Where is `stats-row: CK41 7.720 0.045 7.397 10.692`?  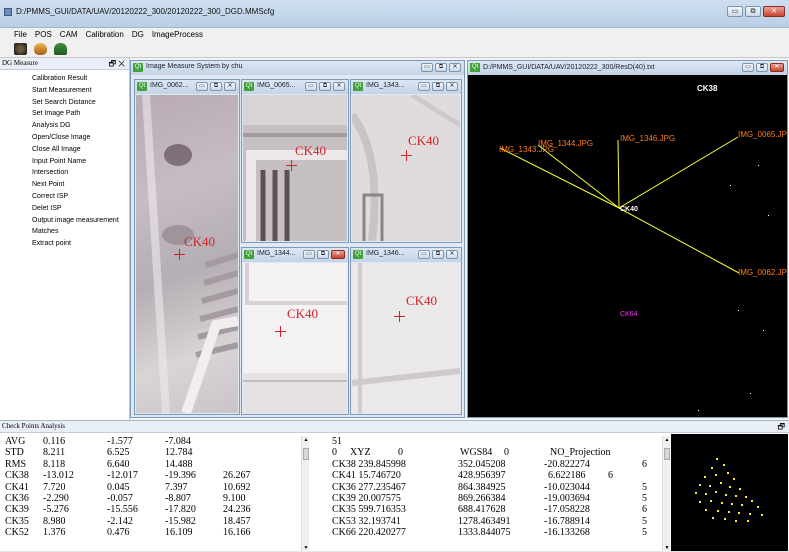
stats-row: CK41 7.720 0.045 7.397 10.692 is located at coordinates (153, 487).